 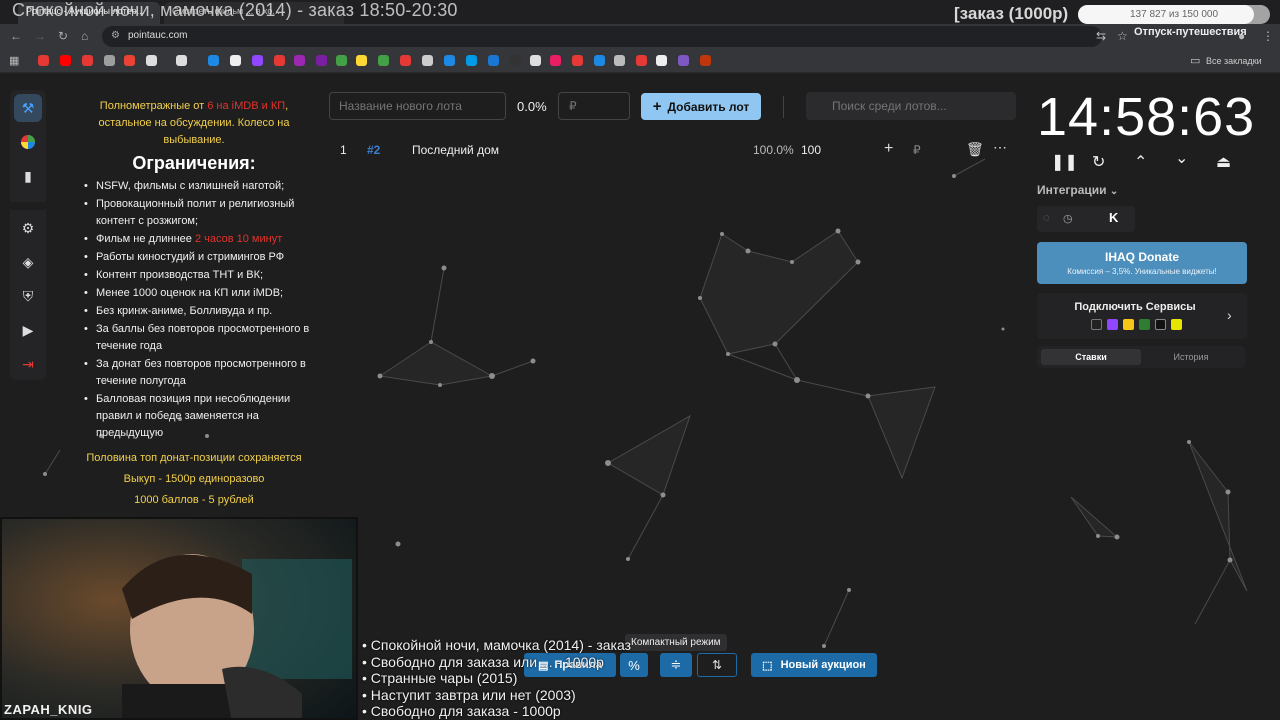 What do you see at coordinates (257, 60) in the screenshot?
I see `twitch-icon` at bounding box center [257, 60].